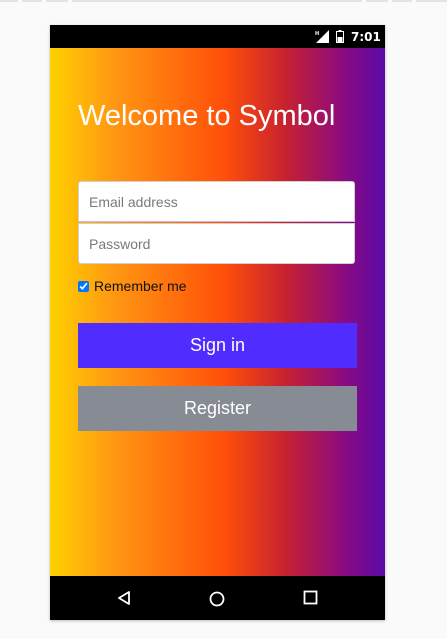 The width and height of the screenshot is (447, 639). Describe the element at coordinates (140, 286) in the screenshot. I see `remember-me-label: Remember me` at that location.